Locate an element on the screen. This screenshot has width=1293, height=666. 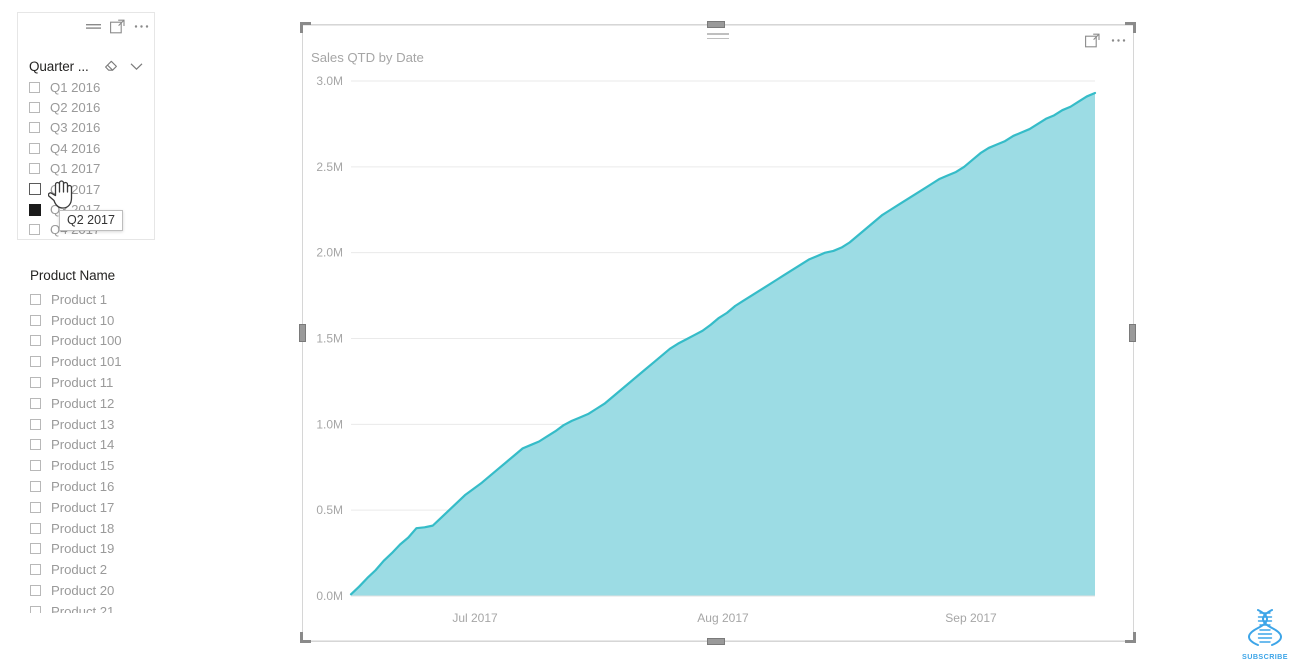
resize-handle-top-center is located at coordinates (716, 24).